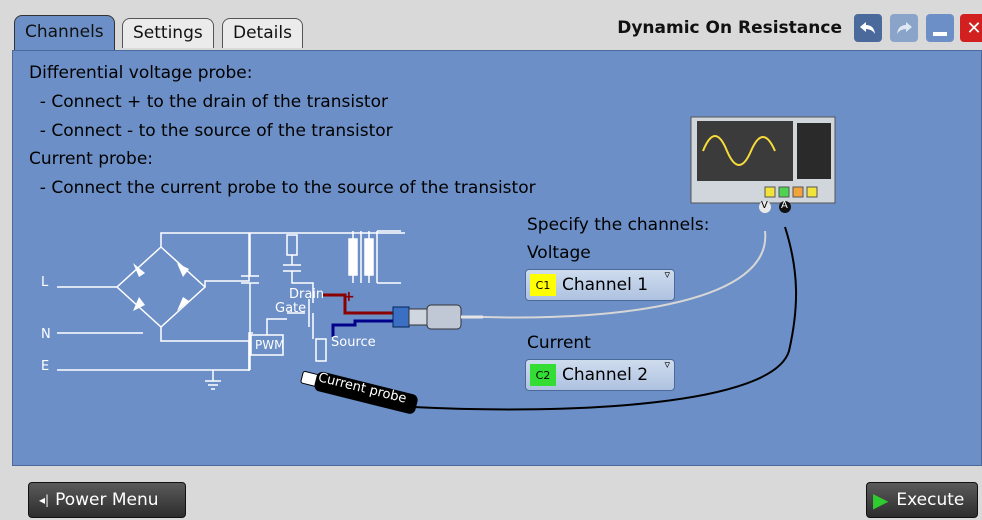 The image size is (982, 520). What do you see at coordinates (904, 28) in the screenshot?
I see `redo-icon` at bounding box center [904, 28].